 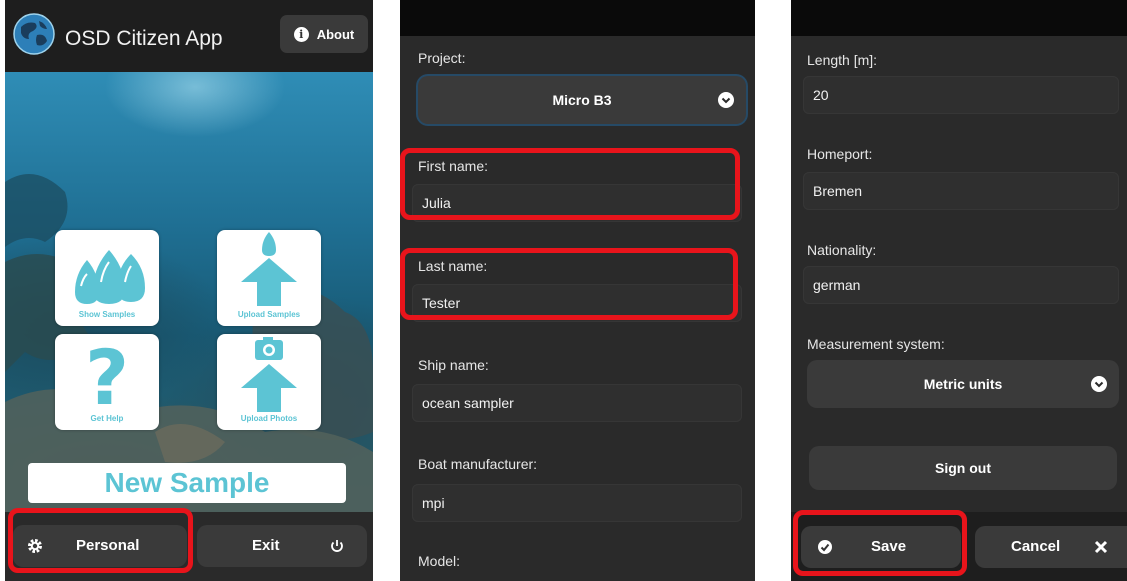 What do you see at coordinates (478, 464) in the screenshot?
I see `boat-manufacturer-label: Boat manufacturer:` at bounding box center [478, 464].